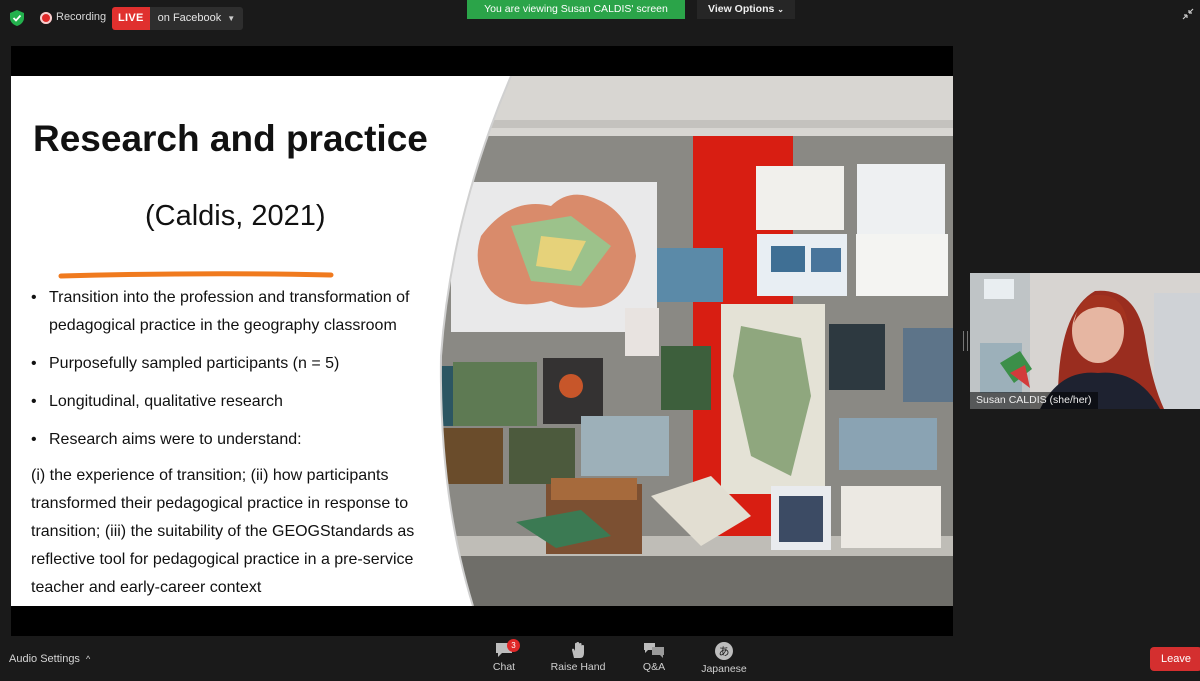 Image resolution: width=1200 pixels, height=681 pixels. What do you see at coordinates (654, 659) in the screenshot?
I see `qa-button: Q&A` at bounding box center [654, 659].